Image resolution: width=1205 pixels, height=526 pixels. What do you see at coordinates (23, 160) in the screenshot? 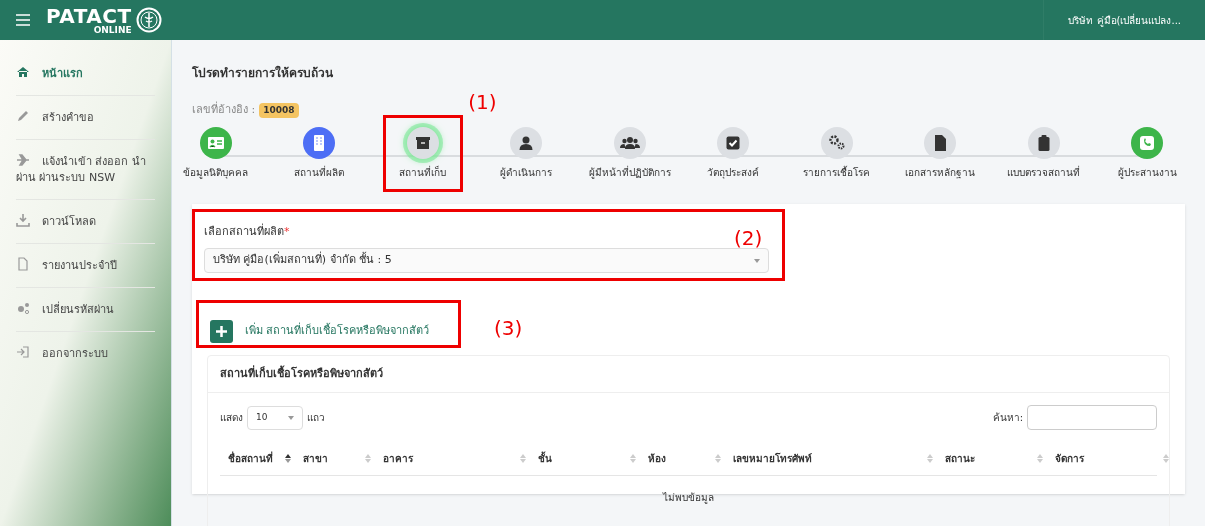
I see `plane-icon` at bounding box center [23, 160].